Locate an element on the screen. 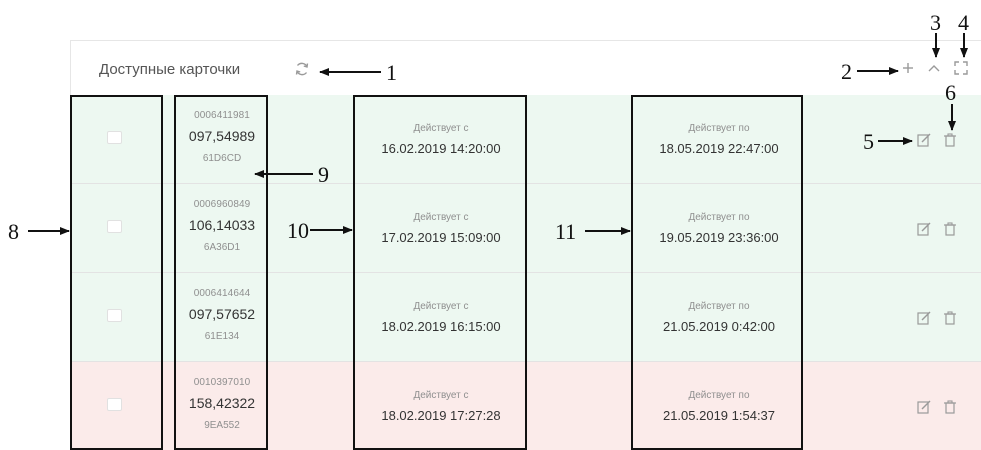  valid-from-date: 18.02.2019 16:15:00 is located at coordinates (441, 326).